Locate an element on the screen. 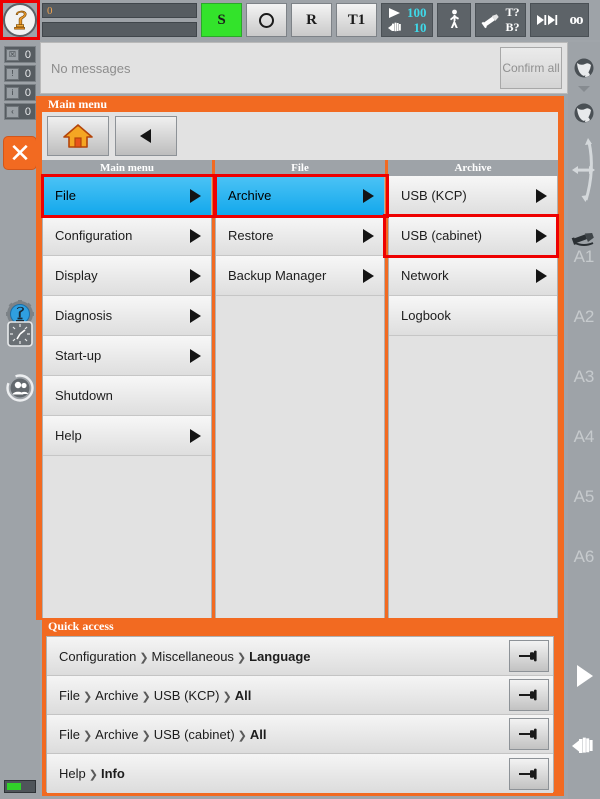 This screenshot has height=799, width=600. axis-label-a1: A1 is located at coordinates (584, 257).